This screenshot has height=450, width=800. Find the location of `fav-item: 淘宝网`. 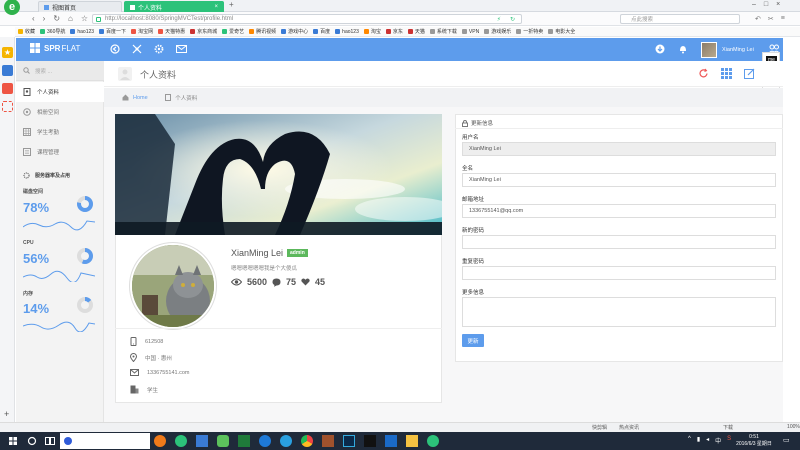

fav-item: 淘宝网 is located at coordinates (142, 31).